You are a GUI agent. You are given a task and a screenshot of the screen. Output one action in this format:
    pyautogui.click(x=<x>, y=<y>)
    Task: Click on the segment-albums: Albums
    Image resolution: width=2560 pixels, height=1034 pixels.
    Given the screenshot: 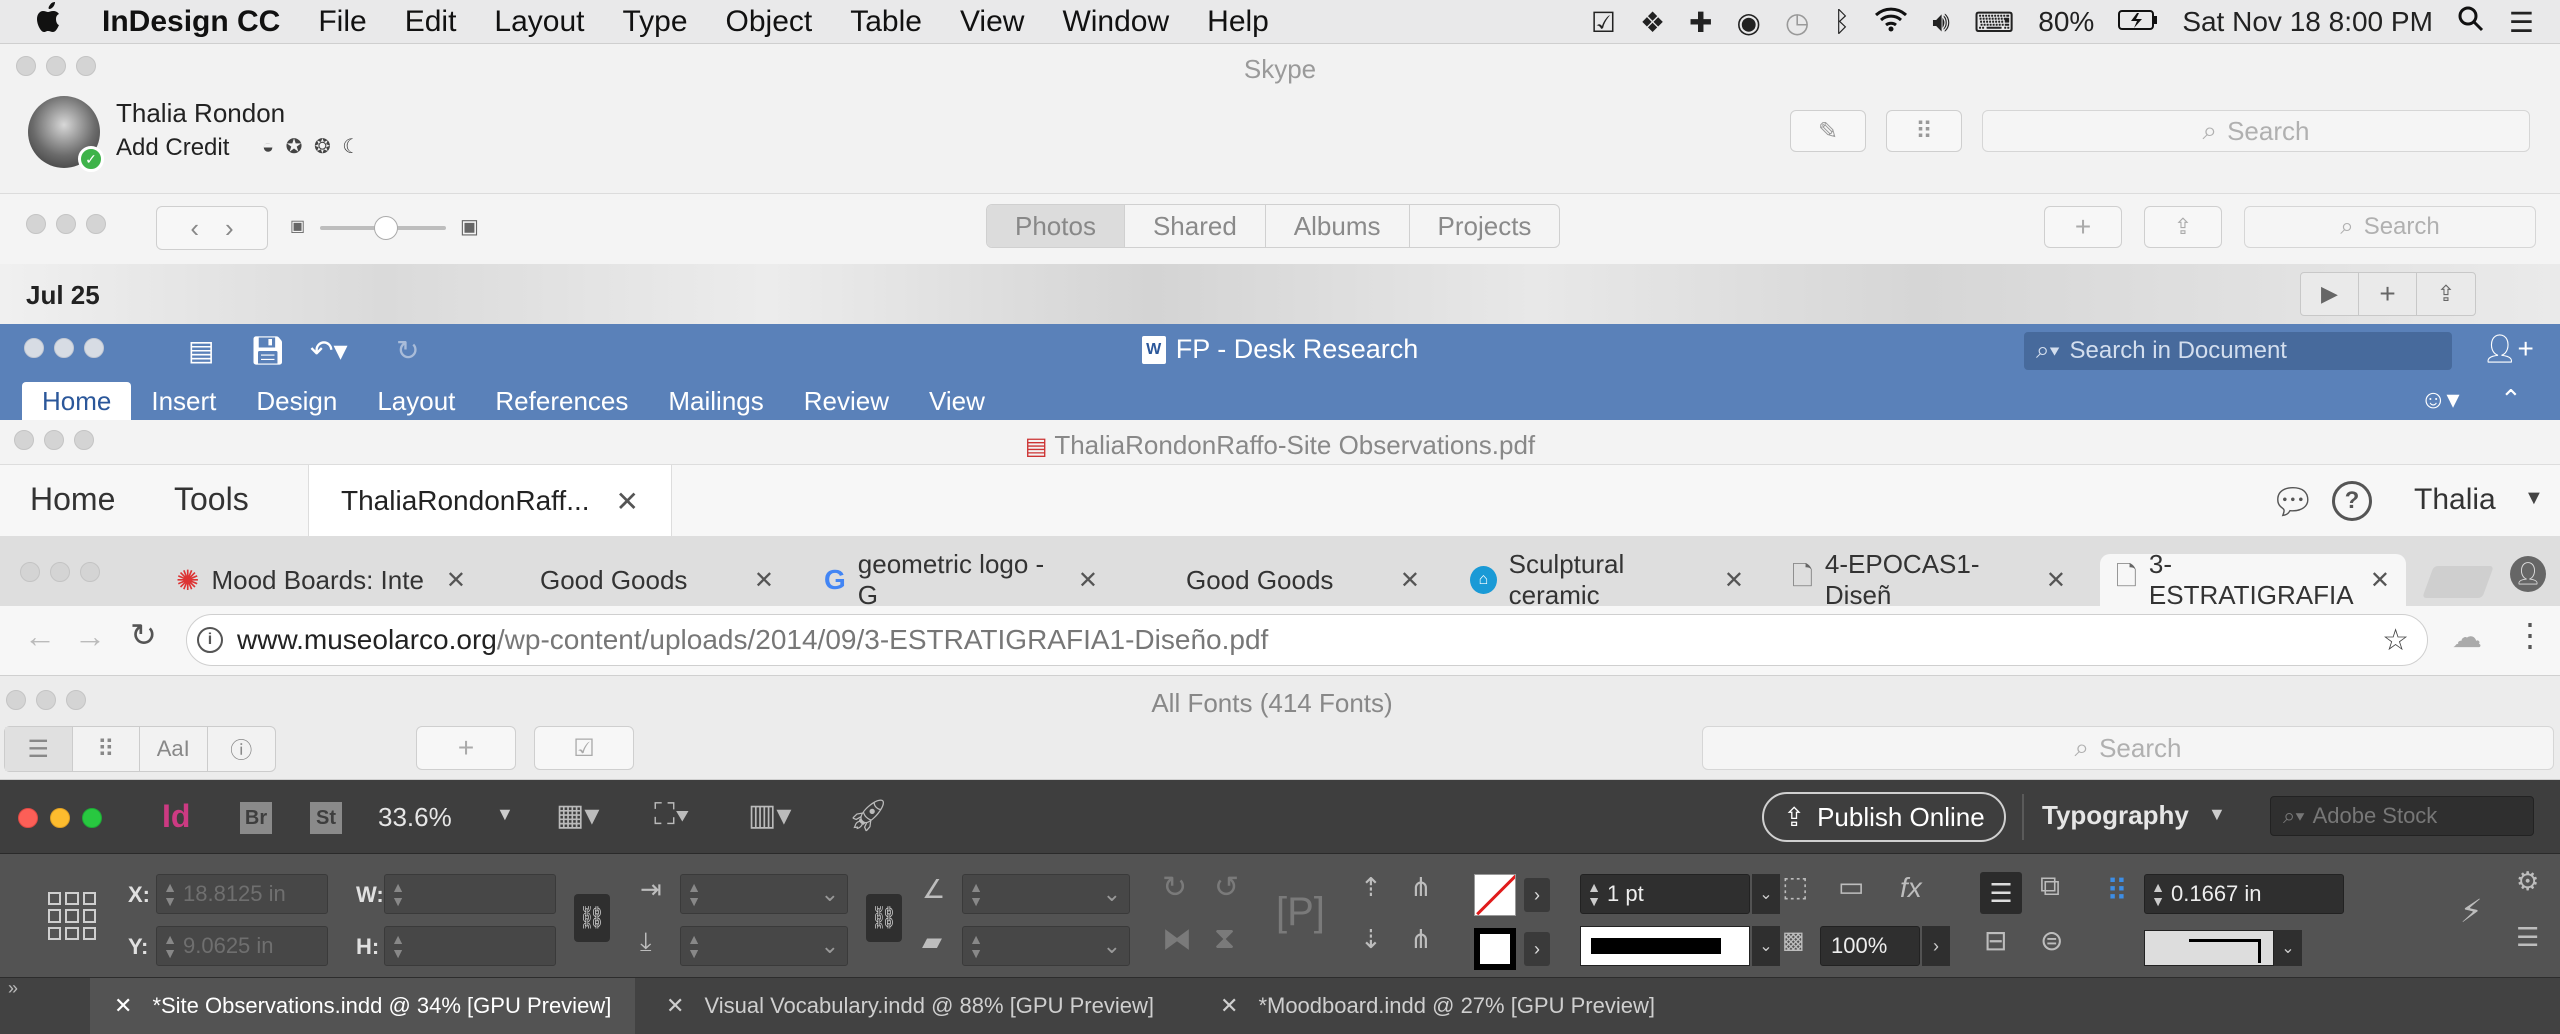 What is the action you would take?
    pyautogui.click(x=1338, y=226)
    